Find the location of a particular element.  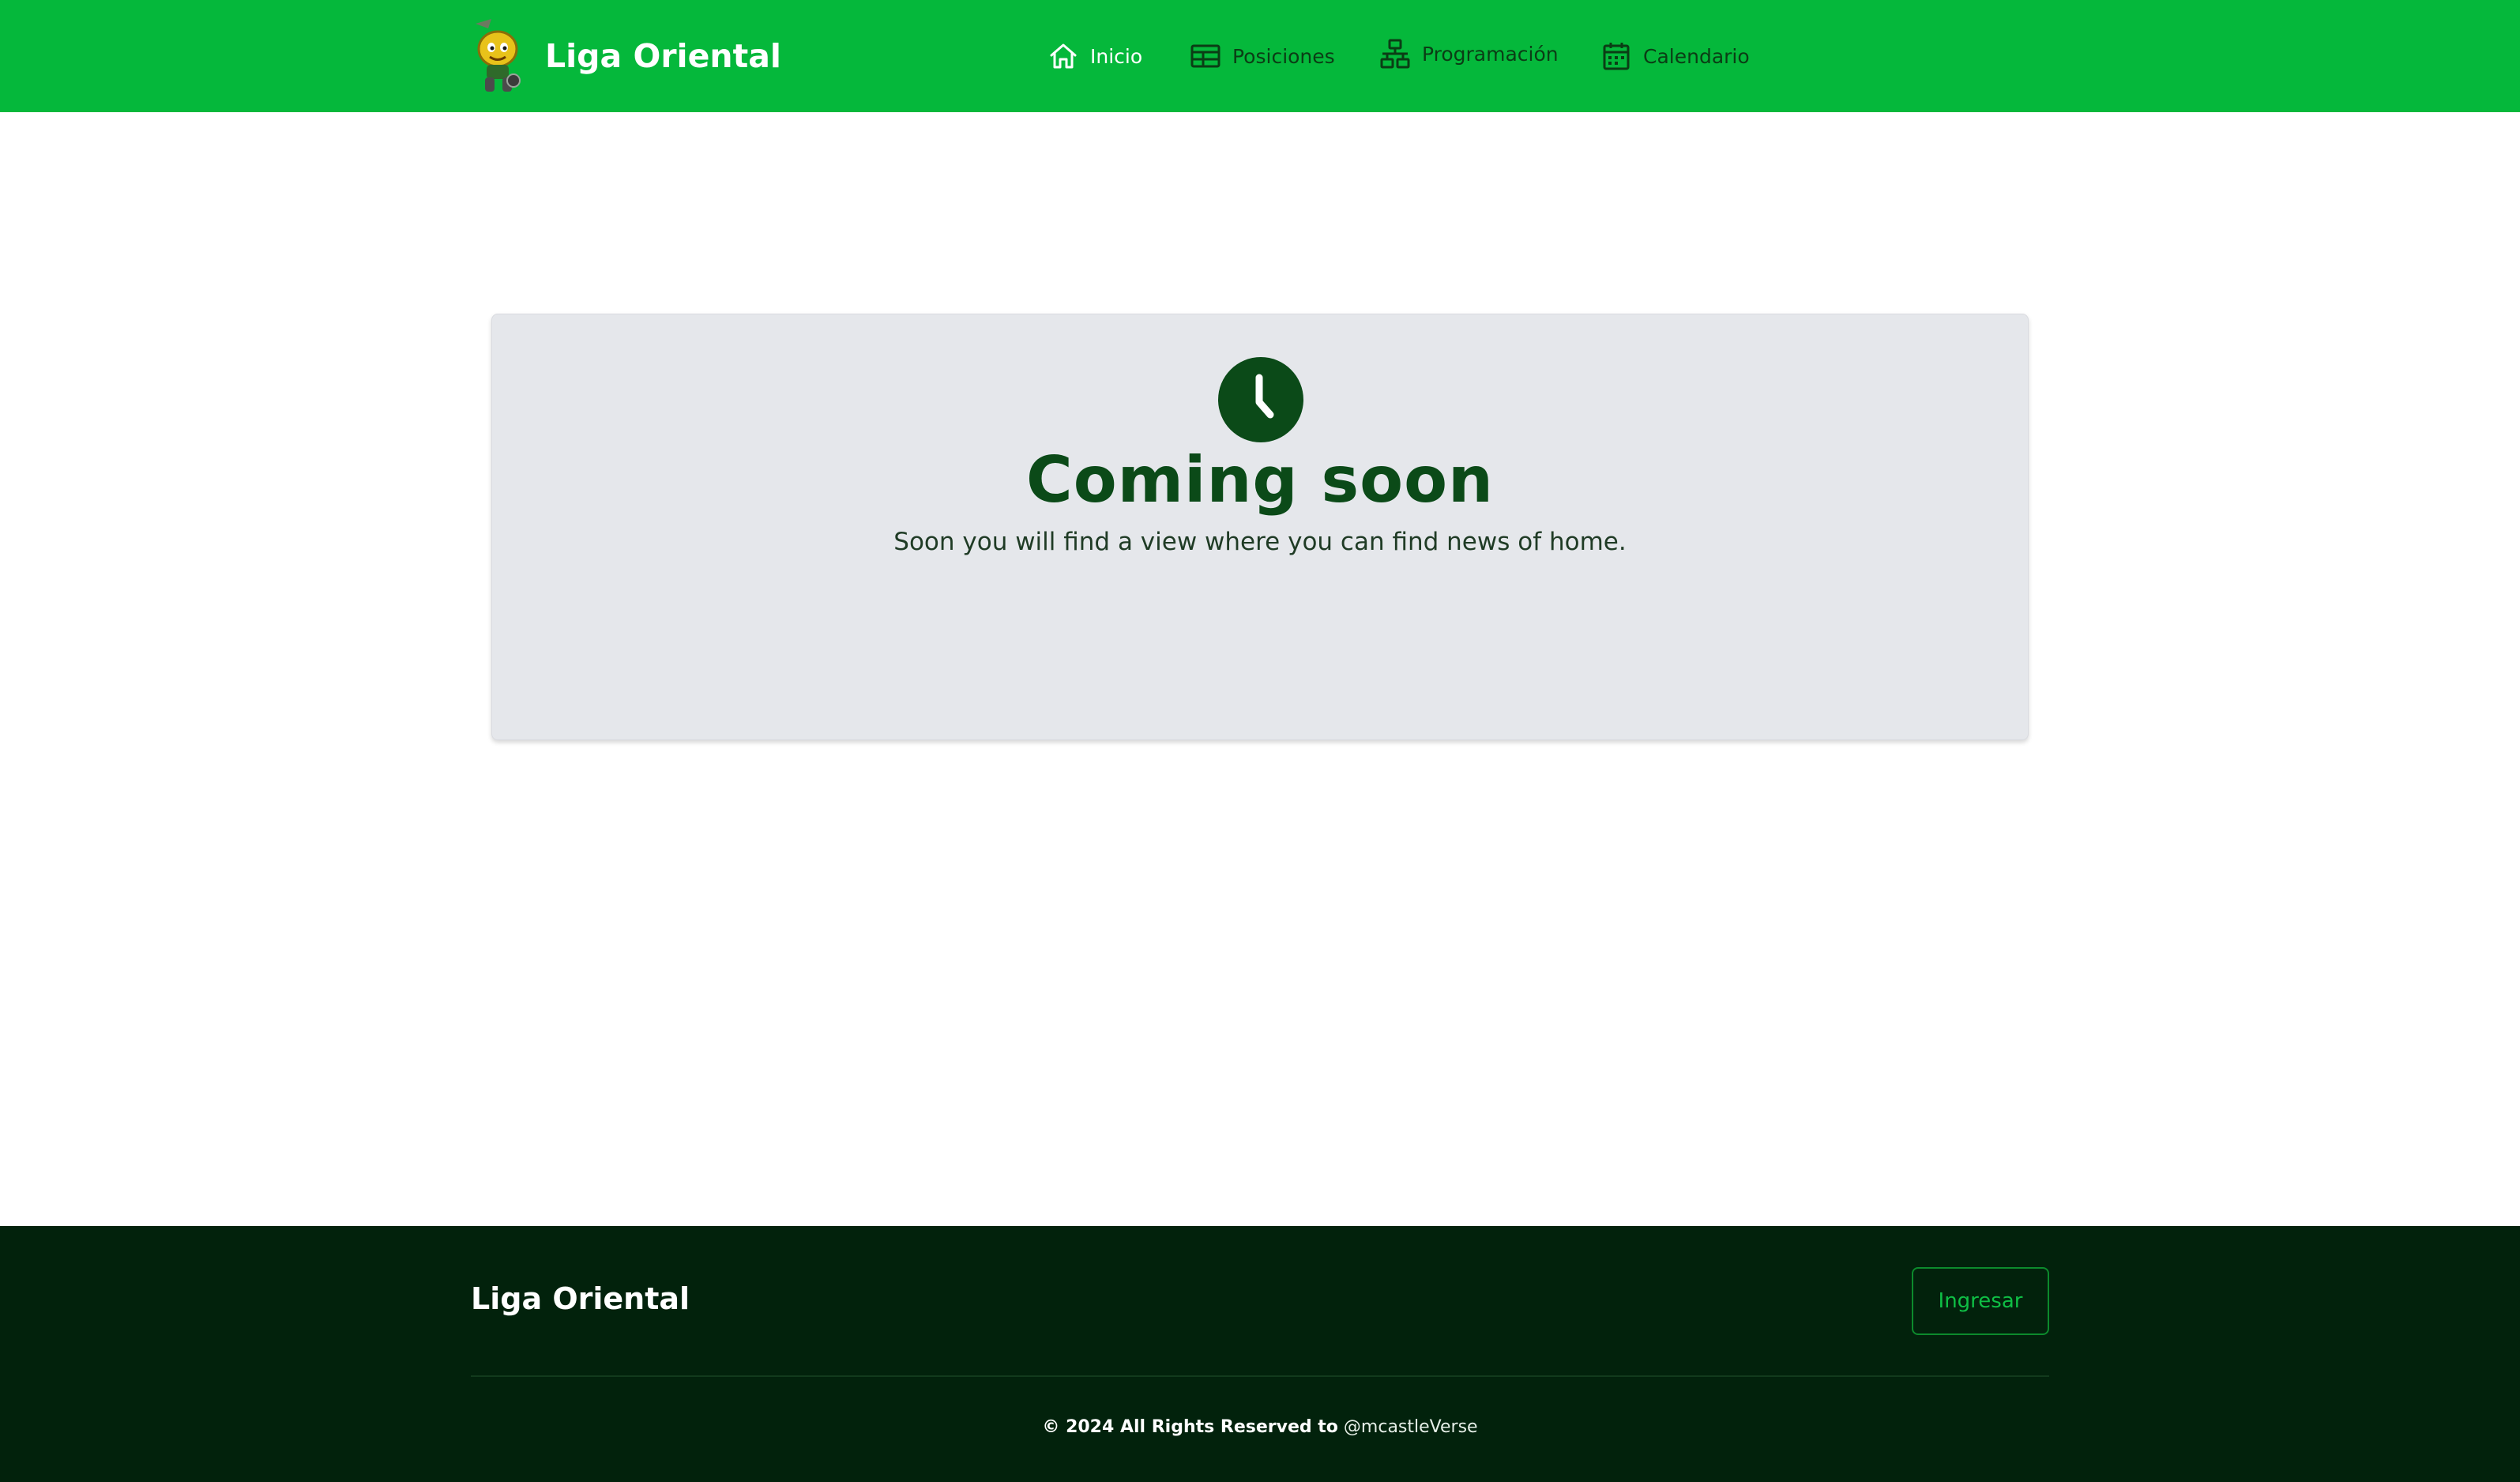

login-button: Ingresar is located at coordinates (1980, 1301).